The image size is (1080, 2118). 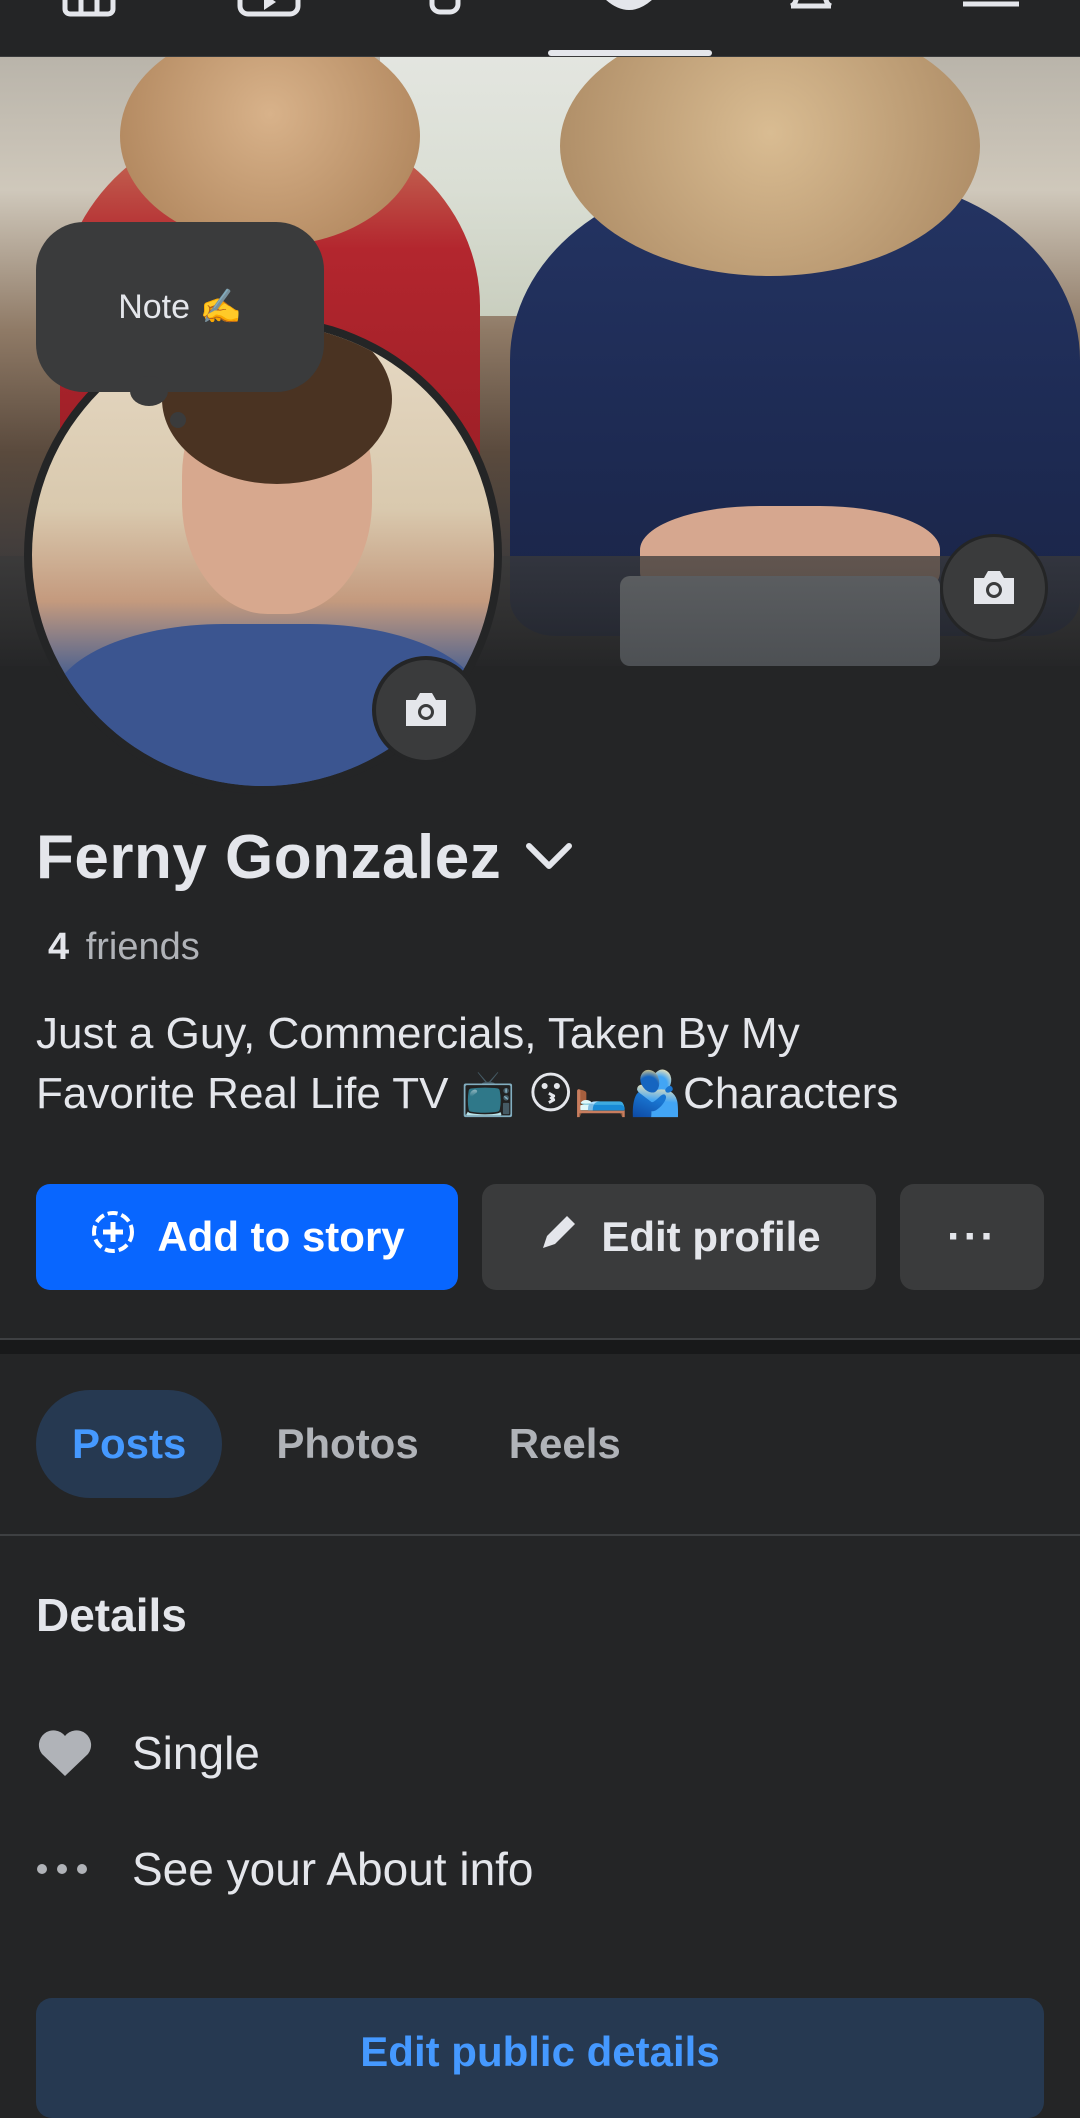 I want to click on edit-cover-camera-icon, so click(x=994, y=588).